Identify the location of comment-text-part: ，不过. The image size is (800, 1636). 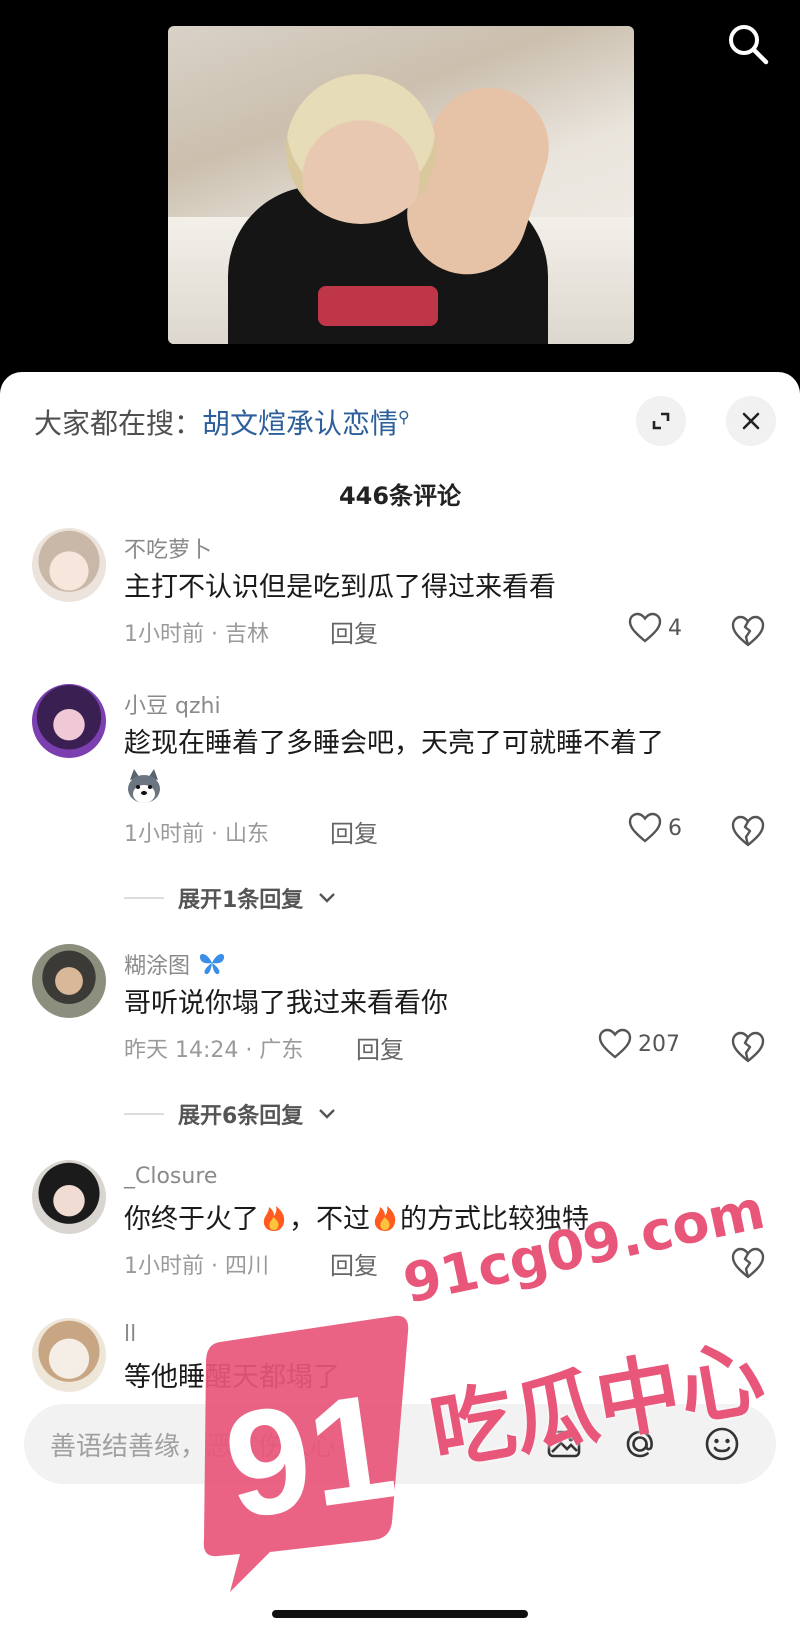
(329, 1219).